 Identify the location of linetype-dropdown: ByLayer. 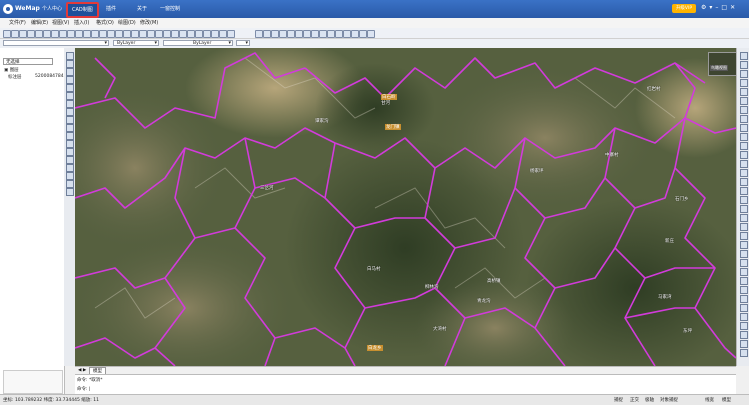
(198, 43).